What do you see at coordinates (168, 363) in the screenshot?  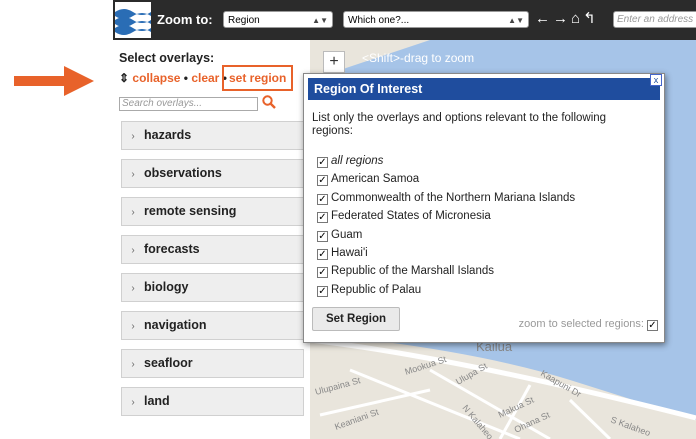 I see `category-label: seafloor` at bounding box center [168, 363].